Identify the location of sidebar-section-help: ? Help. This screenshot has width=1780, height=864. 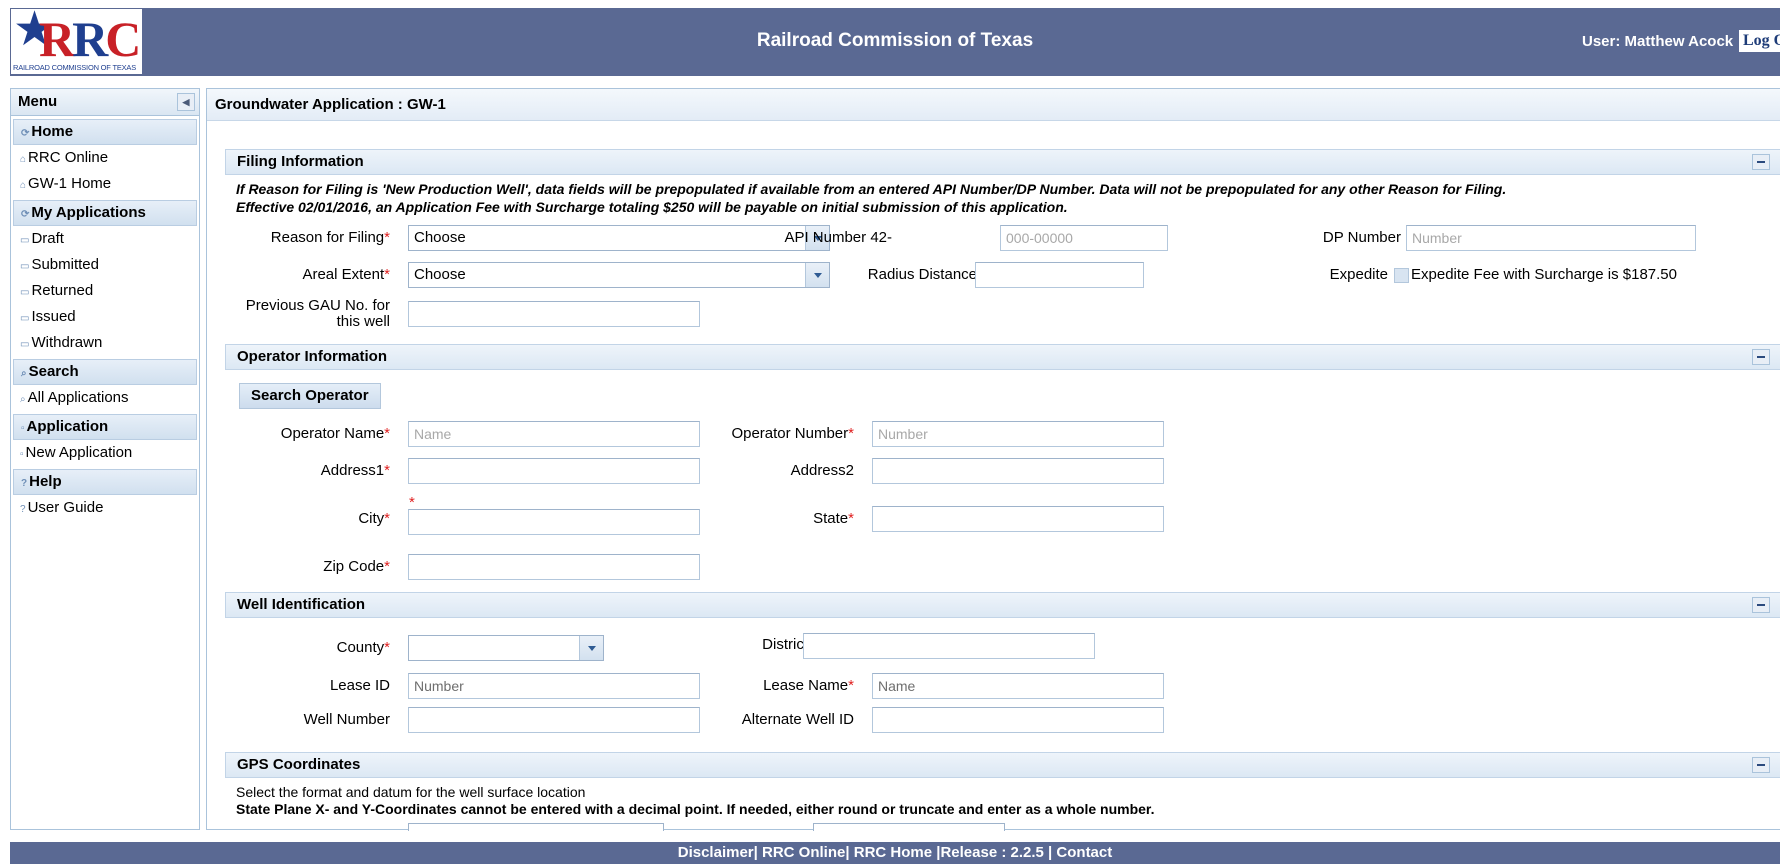
(105, 482).